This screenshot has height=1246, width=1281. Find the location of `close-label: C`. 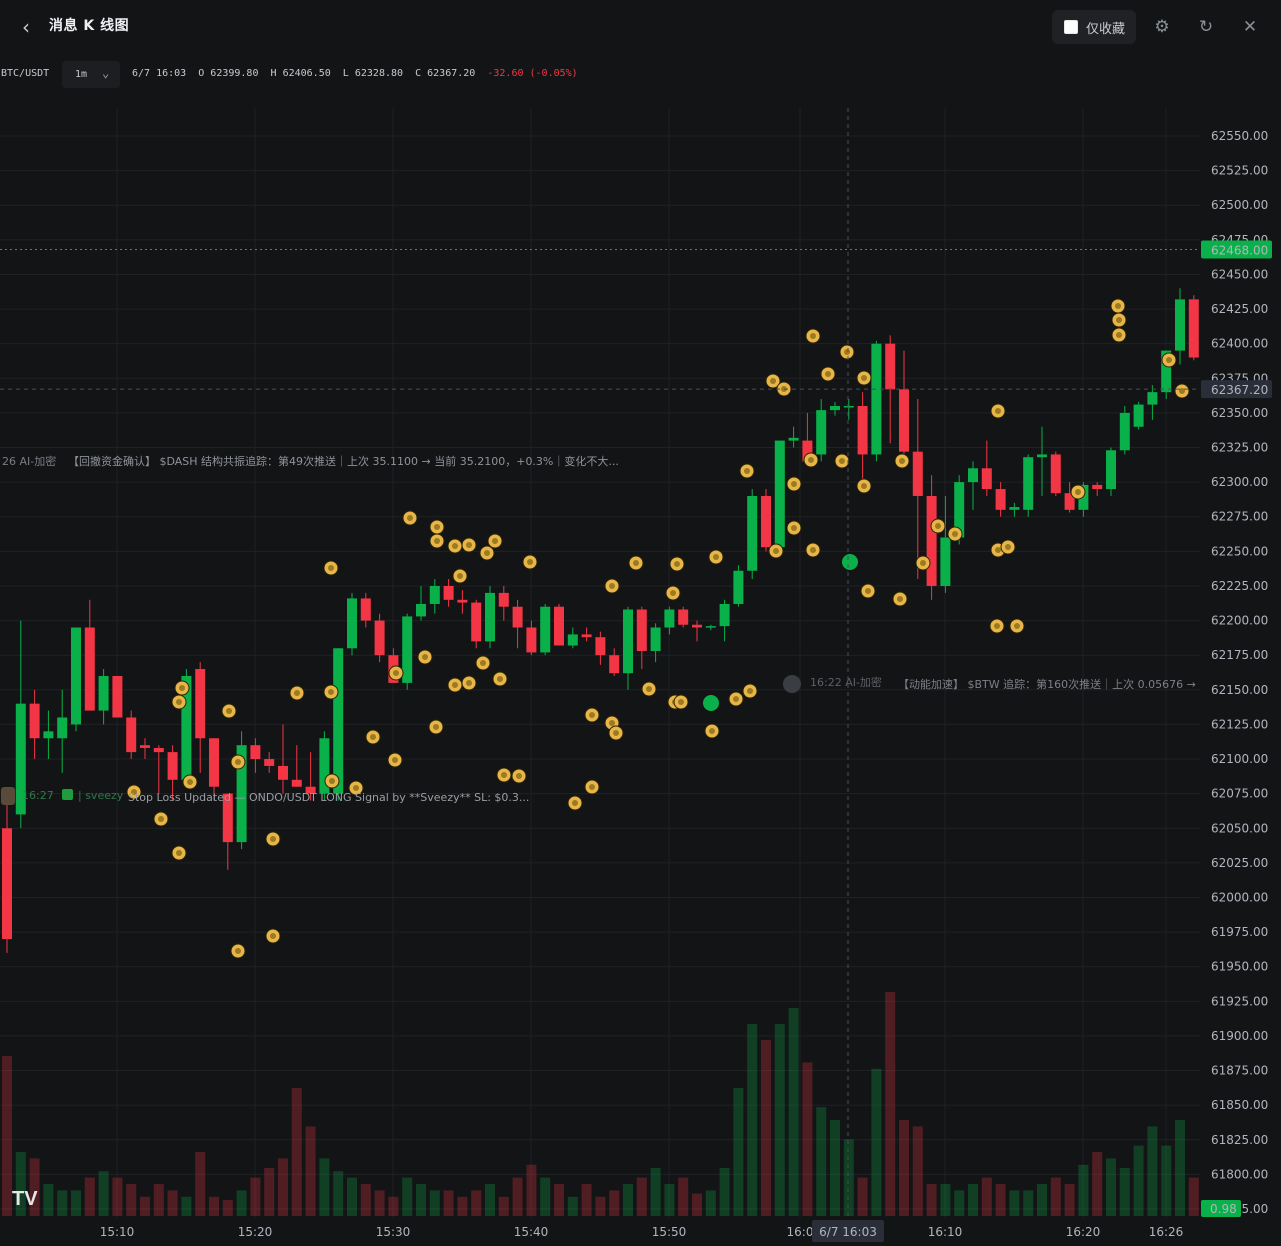

close-label: C is located at coordinates (418, 73).